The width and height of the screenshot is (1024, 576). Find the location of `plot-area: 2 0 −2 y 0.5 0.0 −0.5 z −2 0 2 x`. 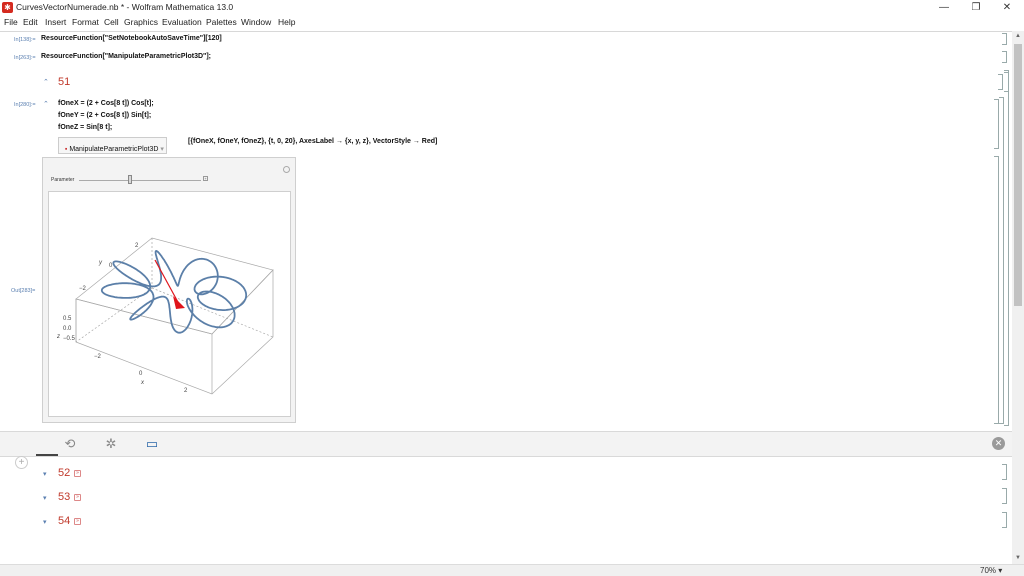

plot-area: 2 0 −2 y 0.5 0.0 −0.5 z −2 0 2 x is located at coordinates (169, 304).